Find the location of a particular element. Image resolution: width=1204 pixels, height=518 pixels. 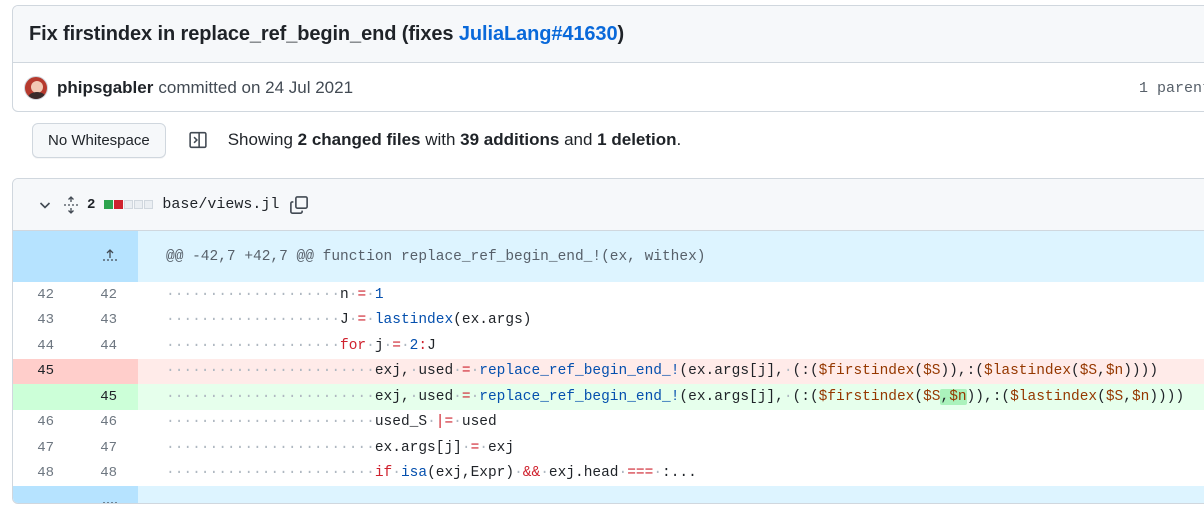

new-line-number: 45 is located at coordinates (106, 397).